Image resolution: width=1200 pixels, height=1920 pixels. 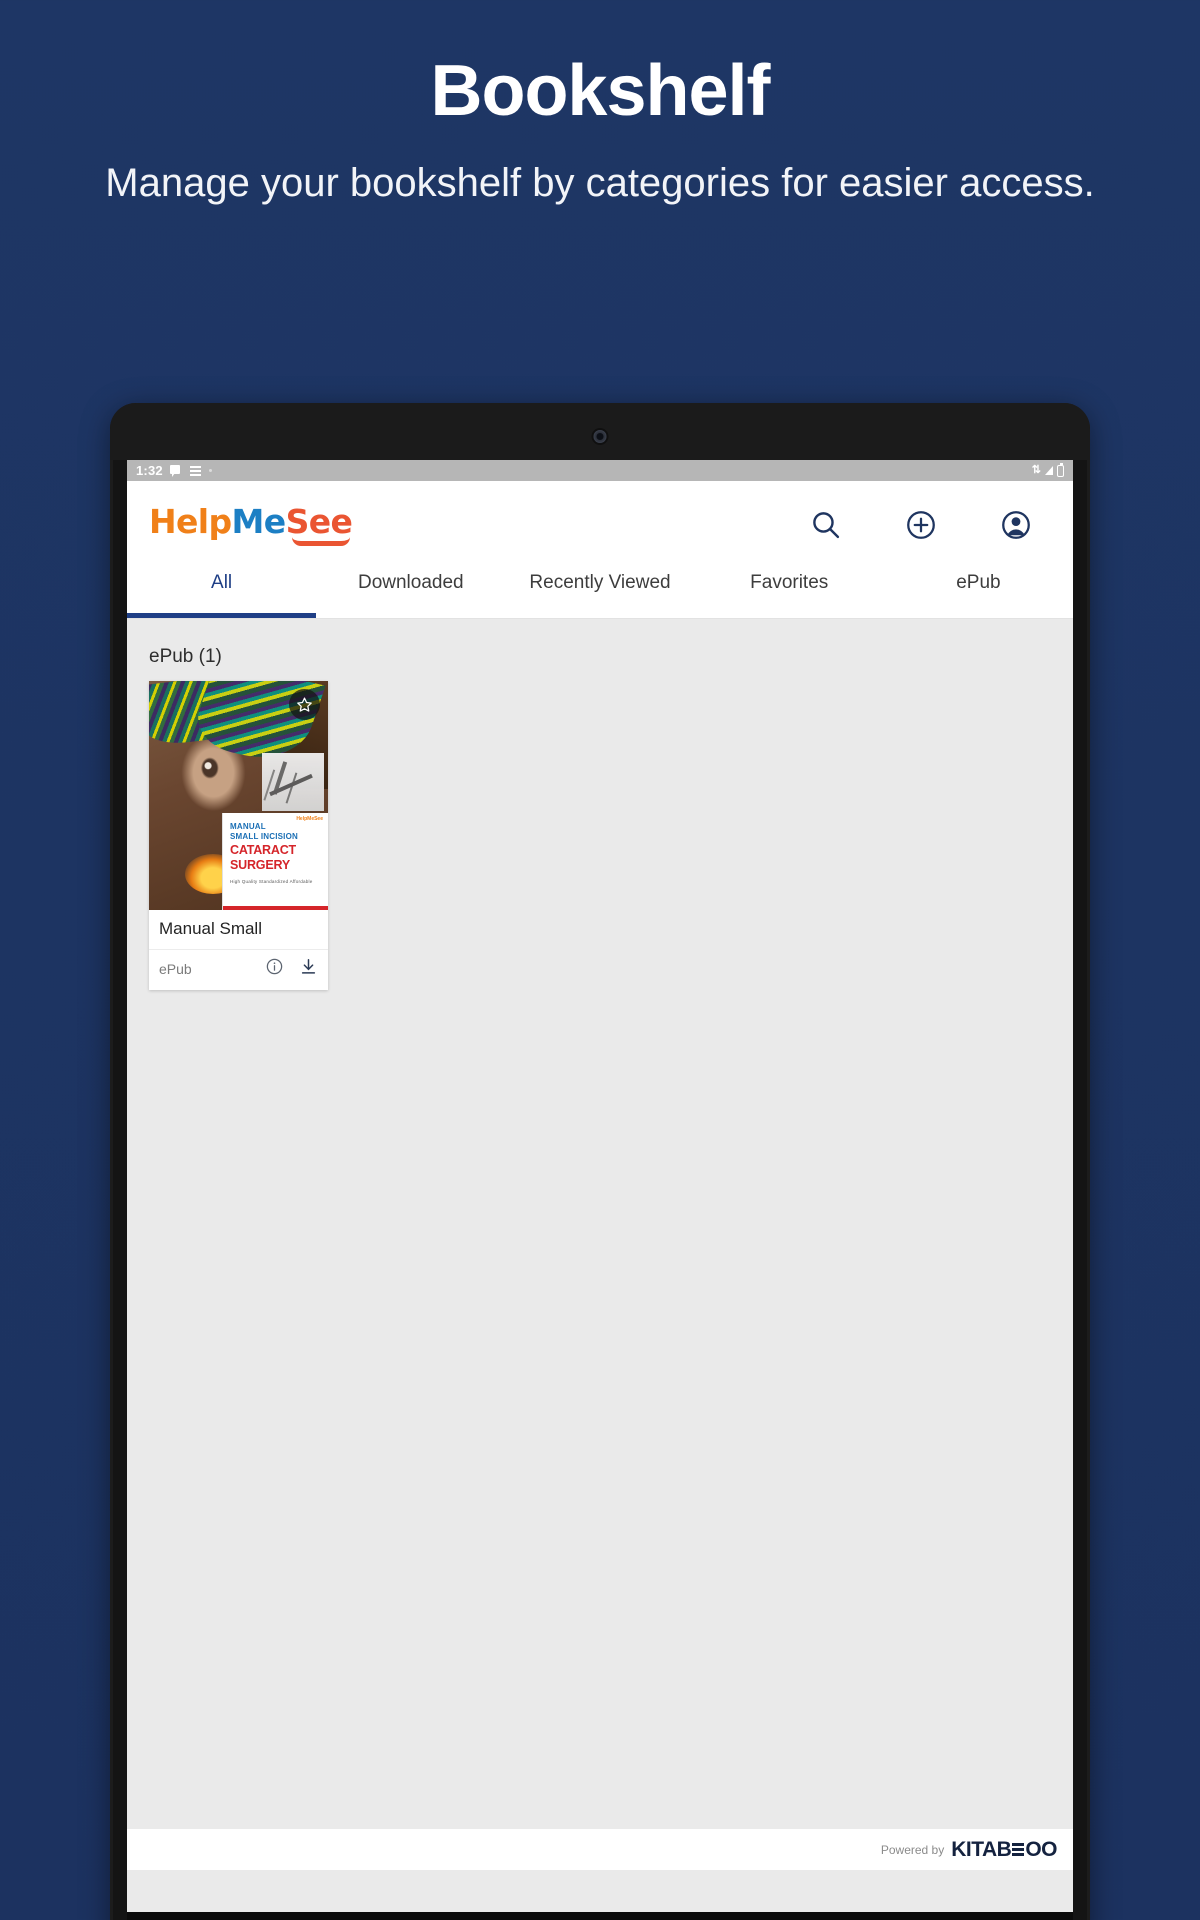 I want to click on front-camera-icon, so click(x=600, y=436).